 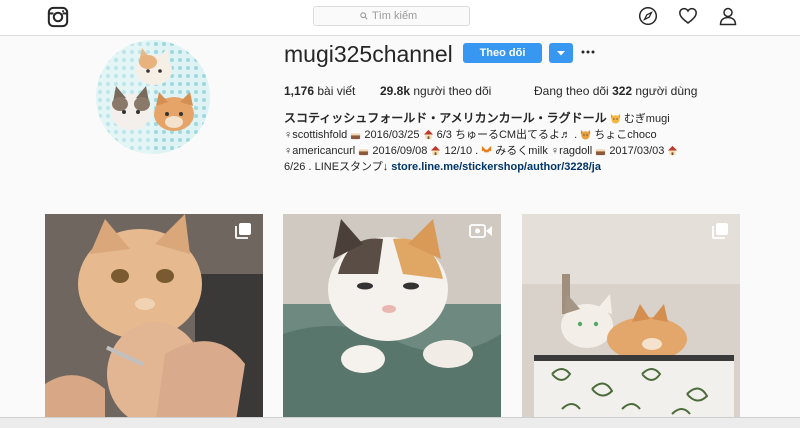 I want to click on bio-text: みるくmilk ♀ragdoll, so click(x=544, y=151).